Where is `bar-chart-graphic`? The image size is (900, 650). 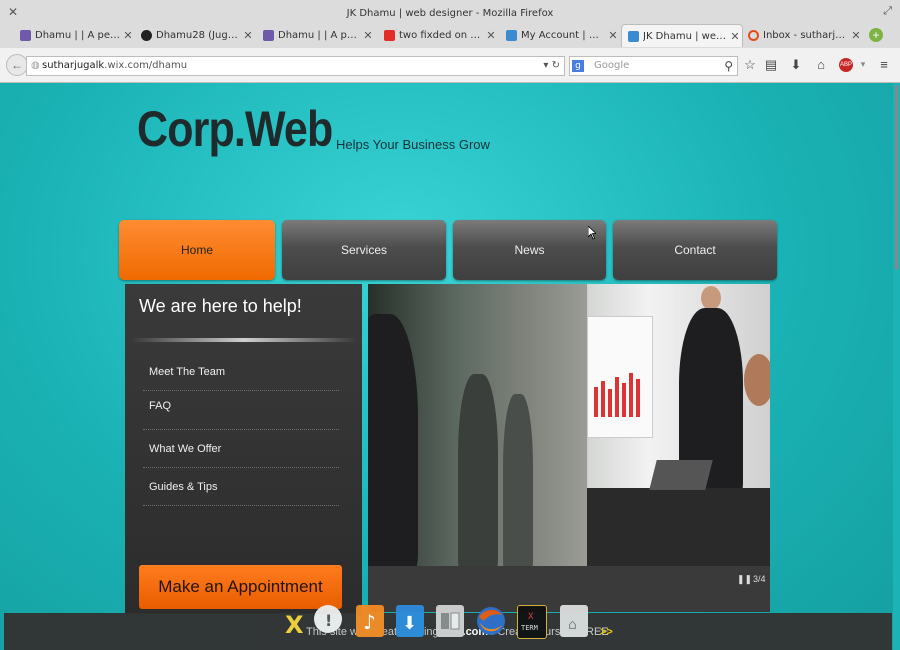 bar-chart-graphic is located at coordinates (617, 395).